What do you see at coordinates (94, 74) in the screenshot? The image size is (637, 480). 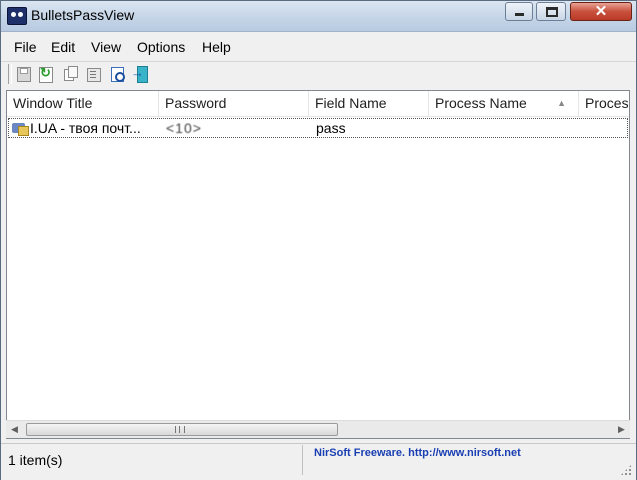 I see `properties-icon` at bounding box center [94, 74].